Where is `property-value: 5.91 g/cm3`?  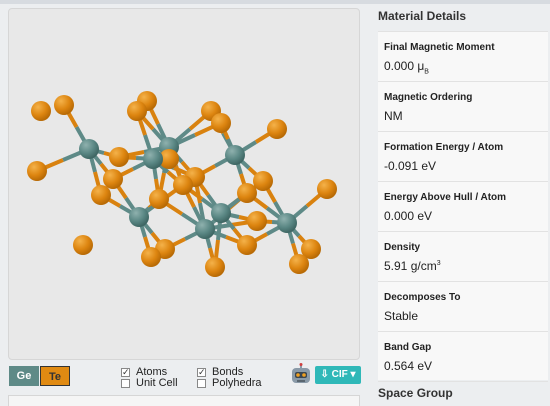 property-value: 5.91 g/cm3 is located at coordinates (412, 266).